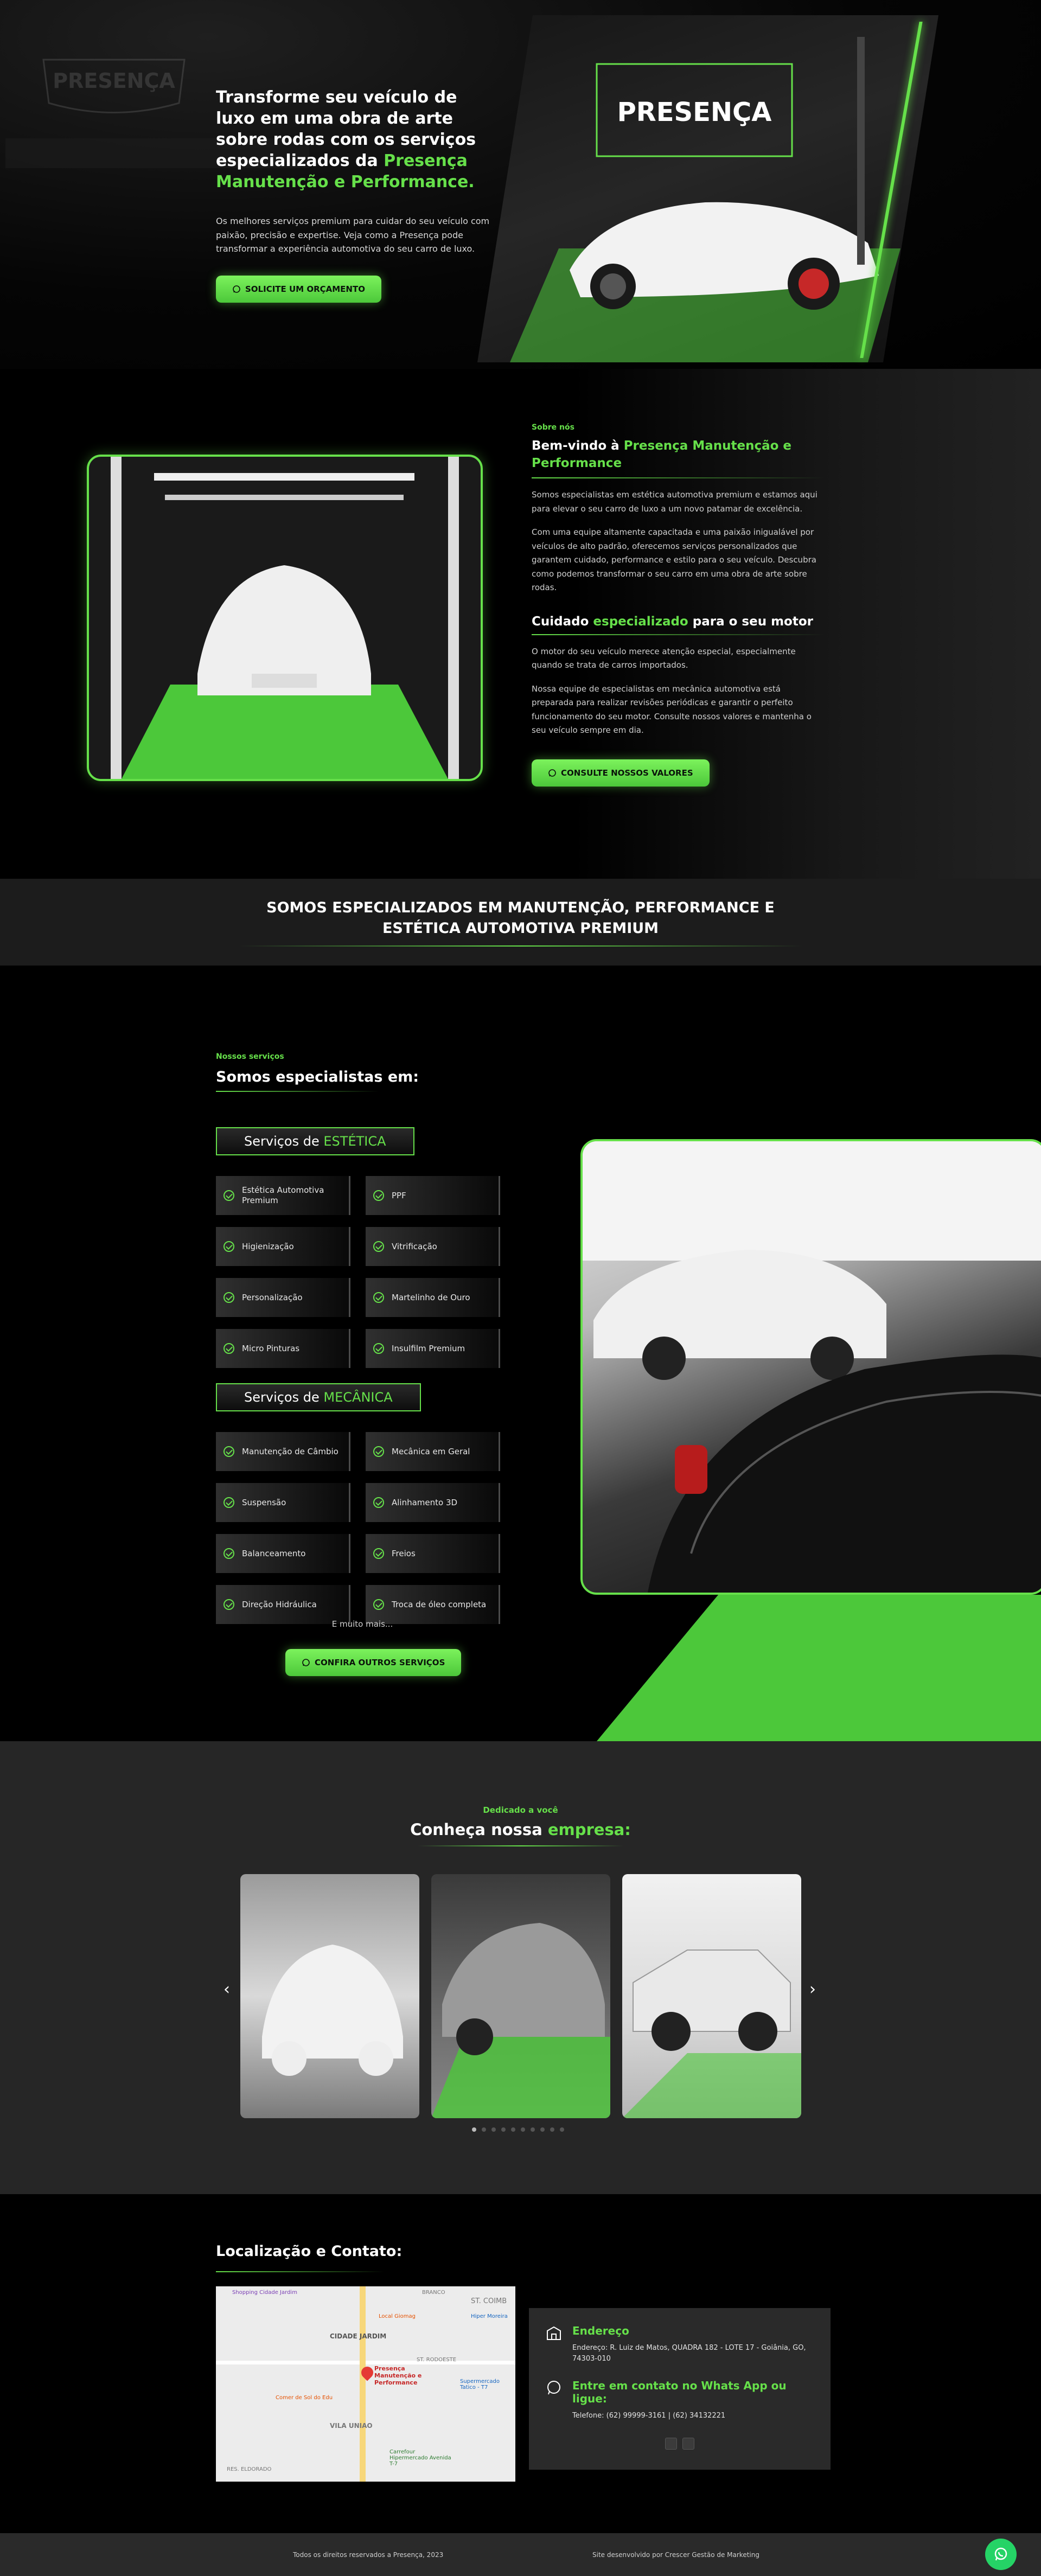  Describe the element at coordinates (283, 1297) in the screenshot. I see `service-item: Personalização` at that location.